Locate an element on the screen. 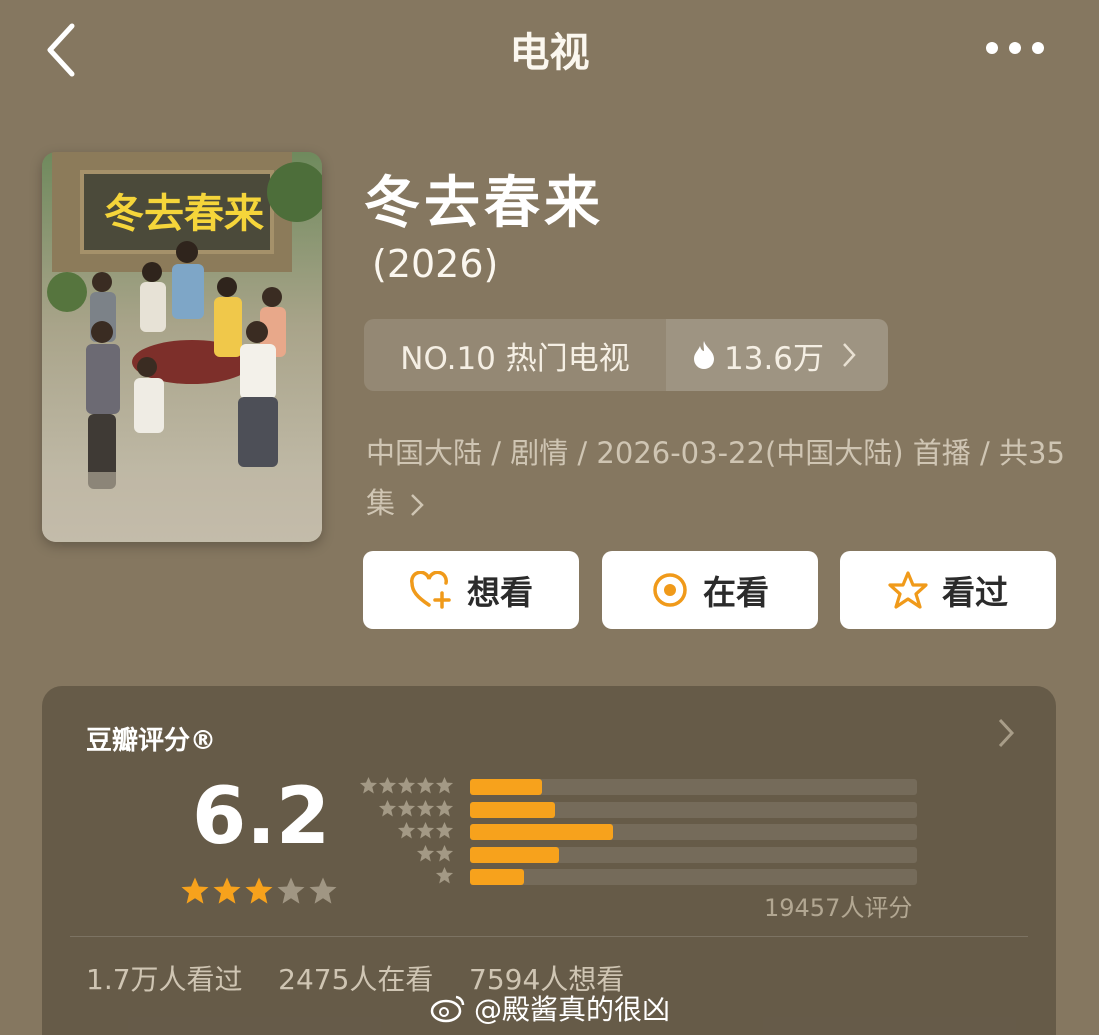 The height and width of the screenshot is (1035, 1099). watching-label: 在看 is located at coordinates (736, 592).